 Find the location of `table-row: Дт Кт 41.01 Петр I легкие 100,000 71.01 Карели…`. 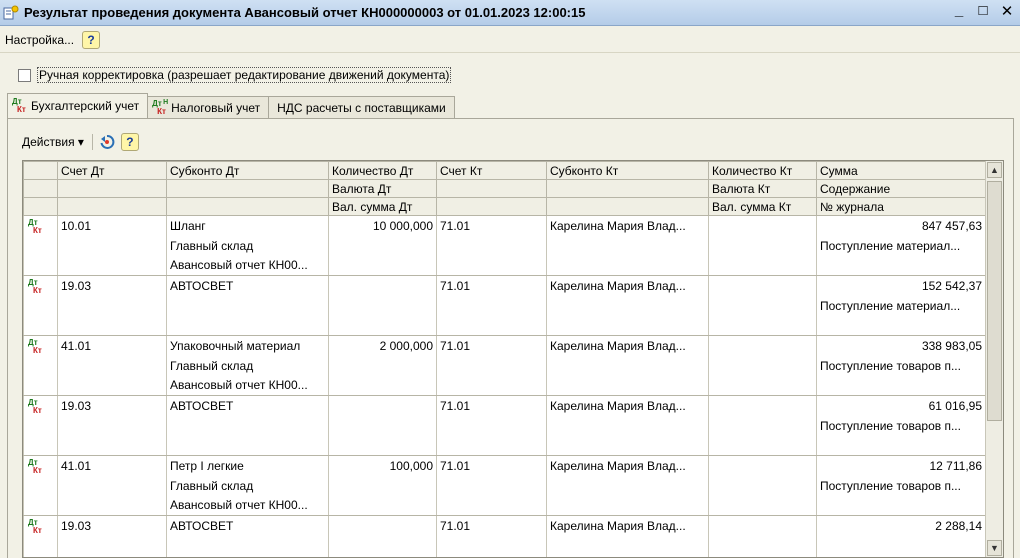

table-row: Дт Кт 41.01 Петр I легкие 100,000 71.01 Карели… is located at coordinates (504, 465).